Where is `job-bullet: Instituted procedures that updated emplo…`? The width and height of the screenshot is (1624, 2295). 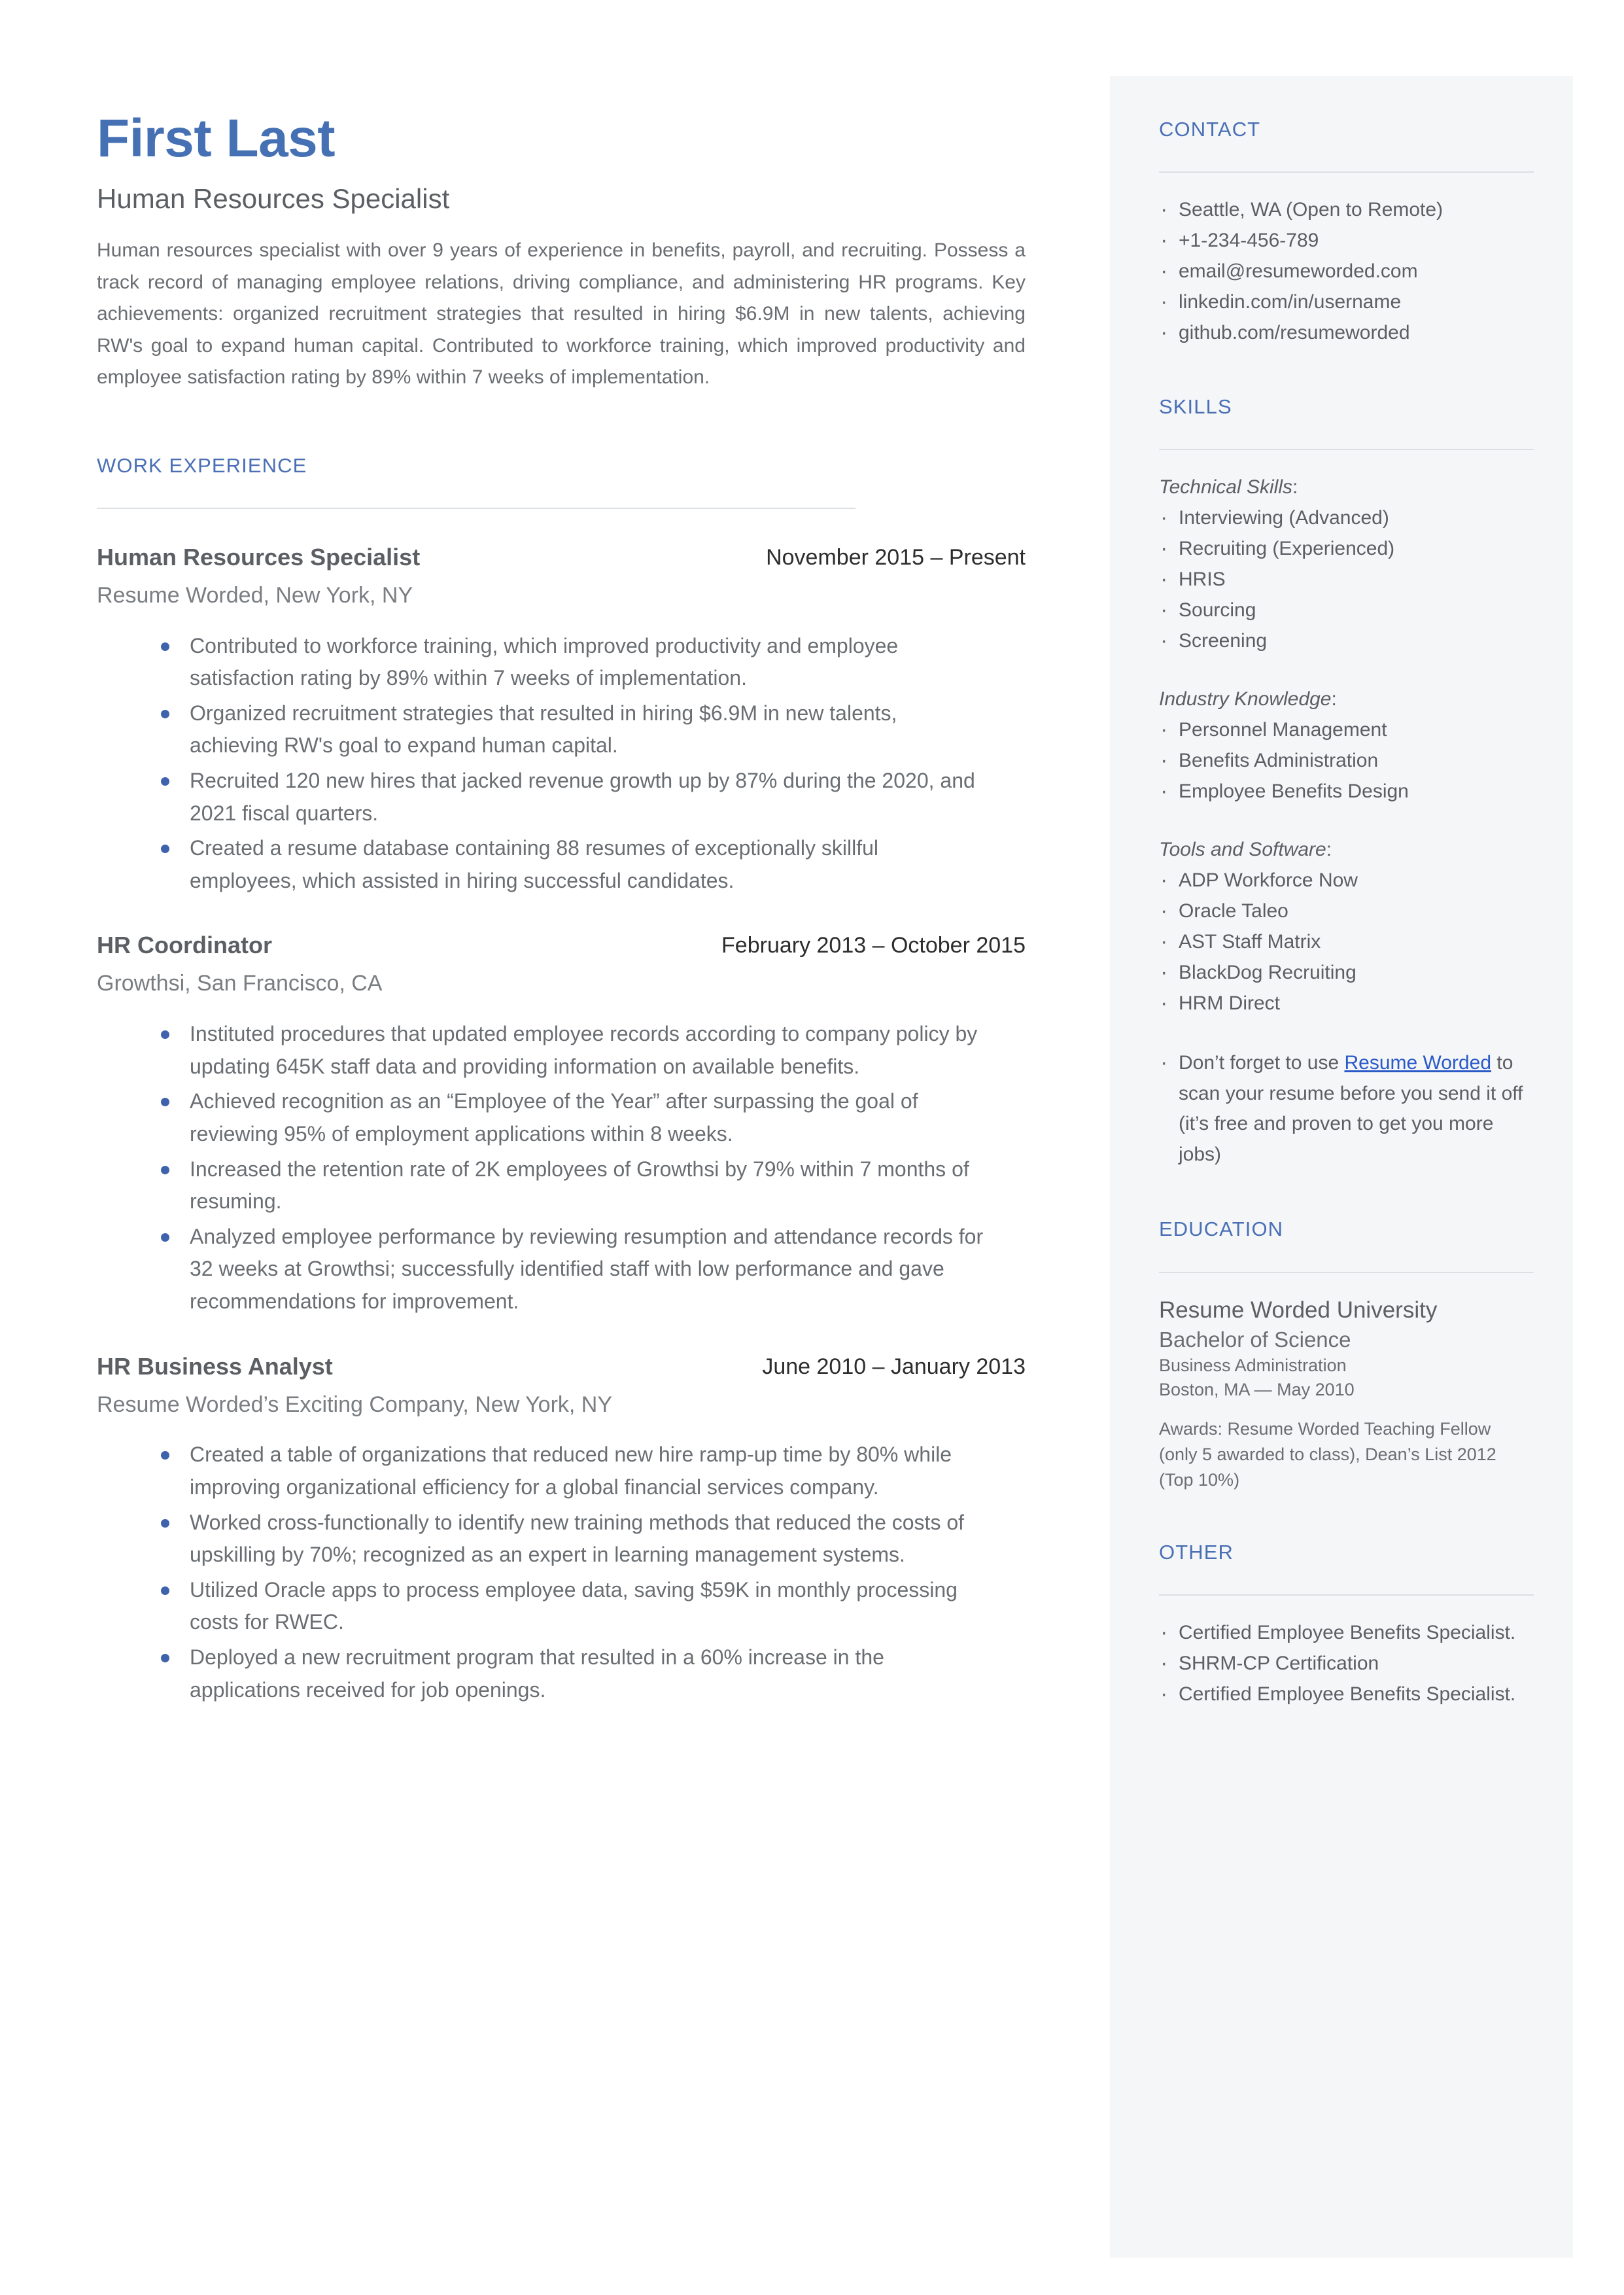 job-bullet: Instituted procedures that updated emplo… is located at coordinates (567, 1050).